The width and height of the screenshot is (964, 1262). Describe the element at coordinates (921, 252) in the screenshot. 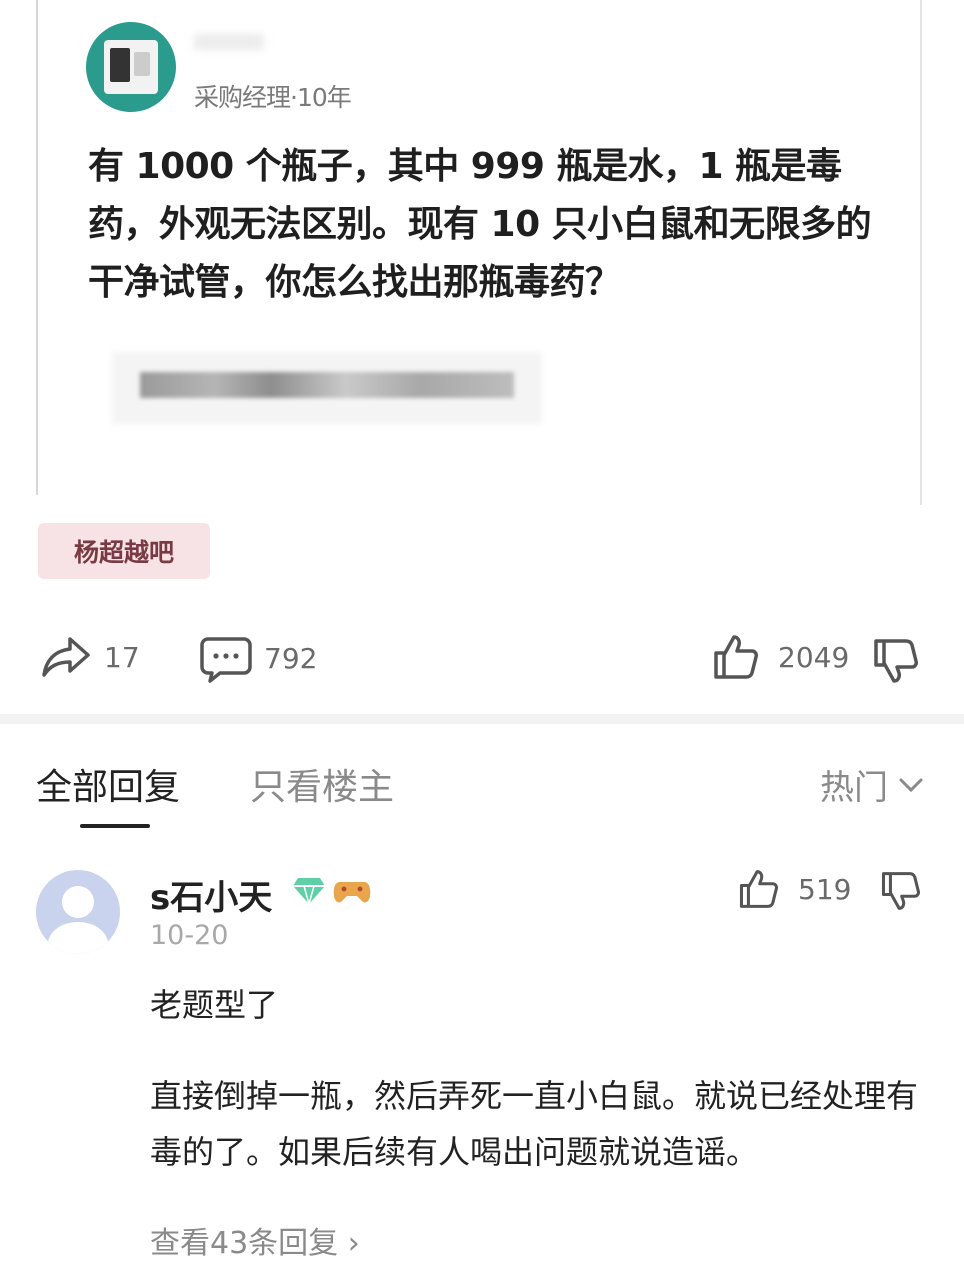

I see `post-border-right` at that location.